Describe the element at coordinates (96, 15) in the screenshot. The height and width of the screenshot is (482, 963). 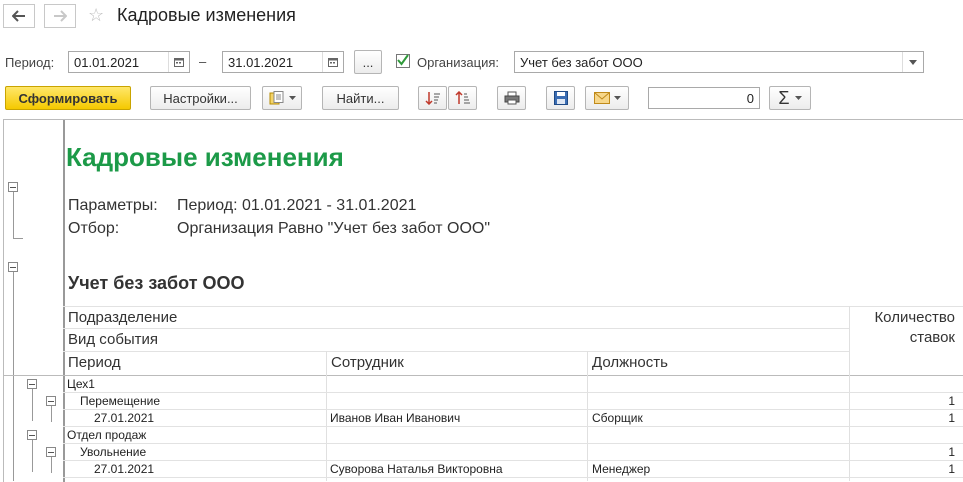
I see `favorite-star-icon: ☆` at that location.